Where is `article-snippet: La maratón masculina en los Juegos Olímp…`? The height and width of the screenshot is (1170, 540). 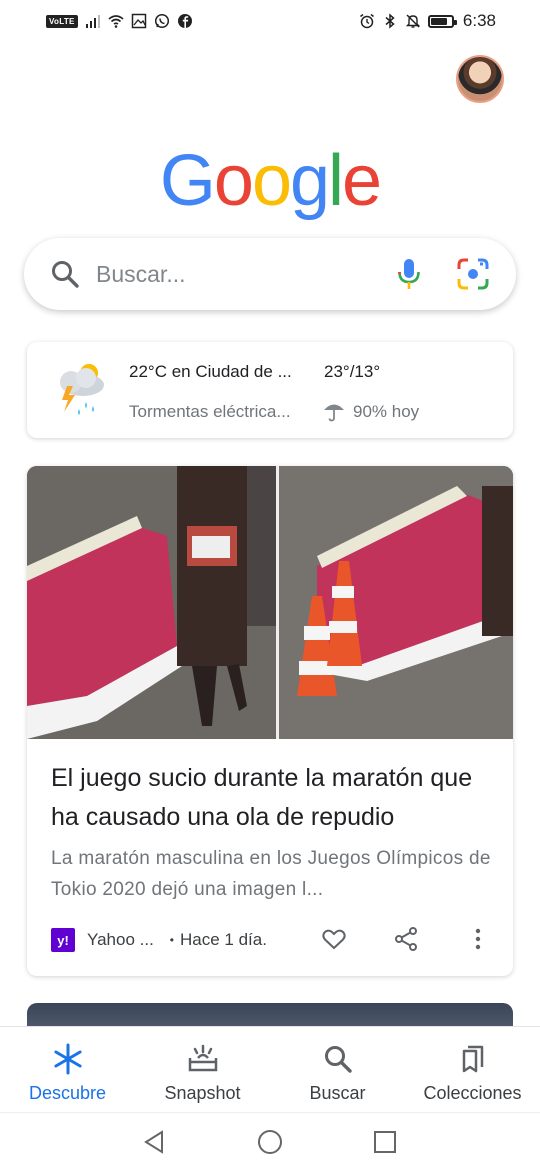
article-snippet: La maratón masculina en los Juegos Olímp… is located at coordinates (271, 874).